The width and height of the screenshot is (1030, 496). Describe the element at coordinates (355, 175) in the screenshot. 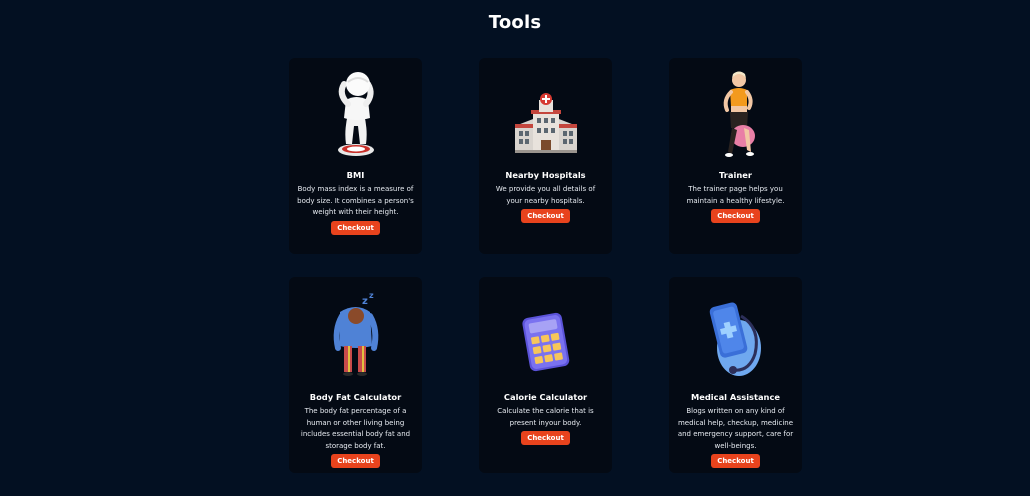

I see `tool-title: BMI` at that location.